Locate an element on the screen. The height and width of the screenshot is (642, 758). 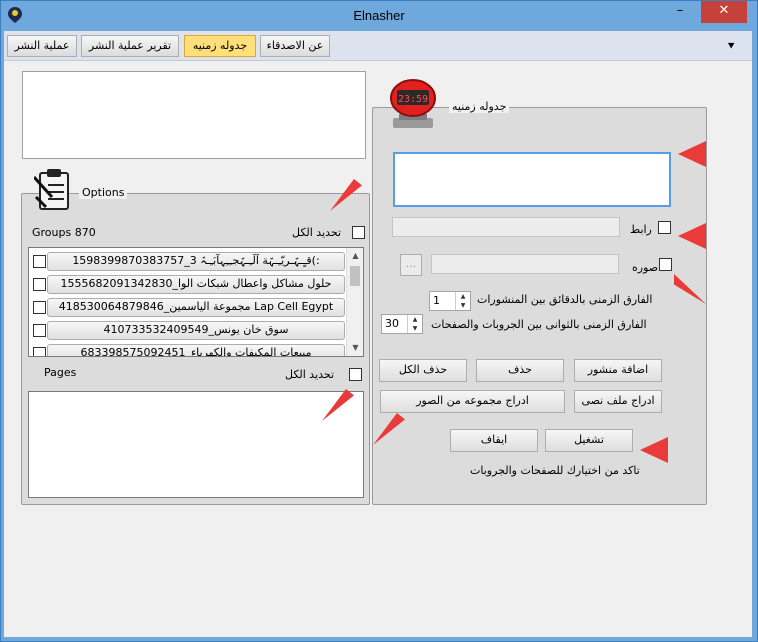
group-interval-value: 30 is located at coordinates (392, 323).